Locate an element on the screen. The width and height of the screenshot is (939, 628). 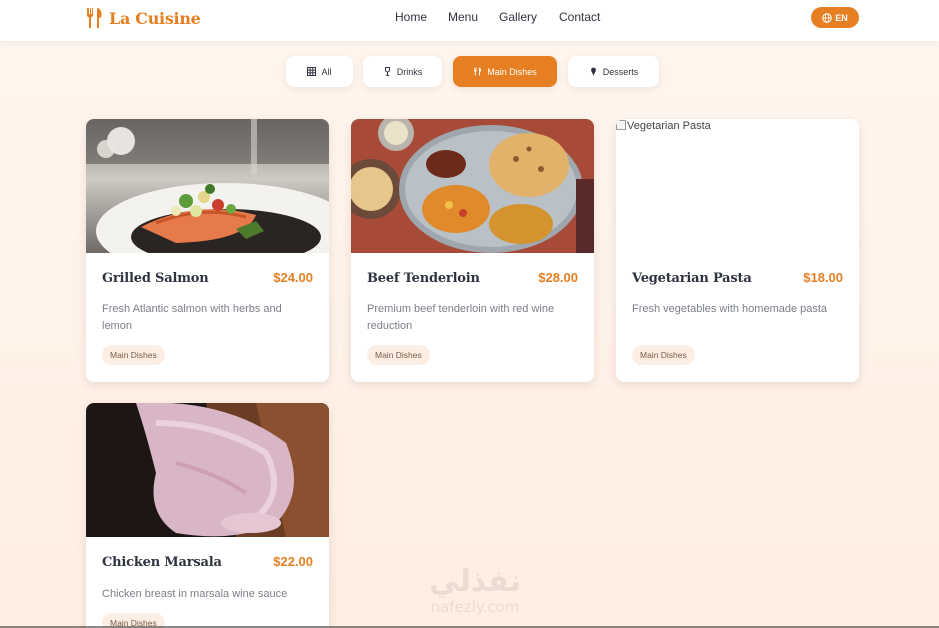
dish-price: $28.00 is located at coordinates (558, 277).